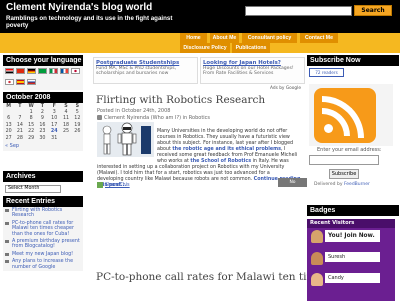 Image resolution: width=400 pixels, height=304 pixels. What do you see at coordinates (326, 72) in the screenshot?
I see `feed-count-badge: 72 readers` at bounding box center [326, 72].